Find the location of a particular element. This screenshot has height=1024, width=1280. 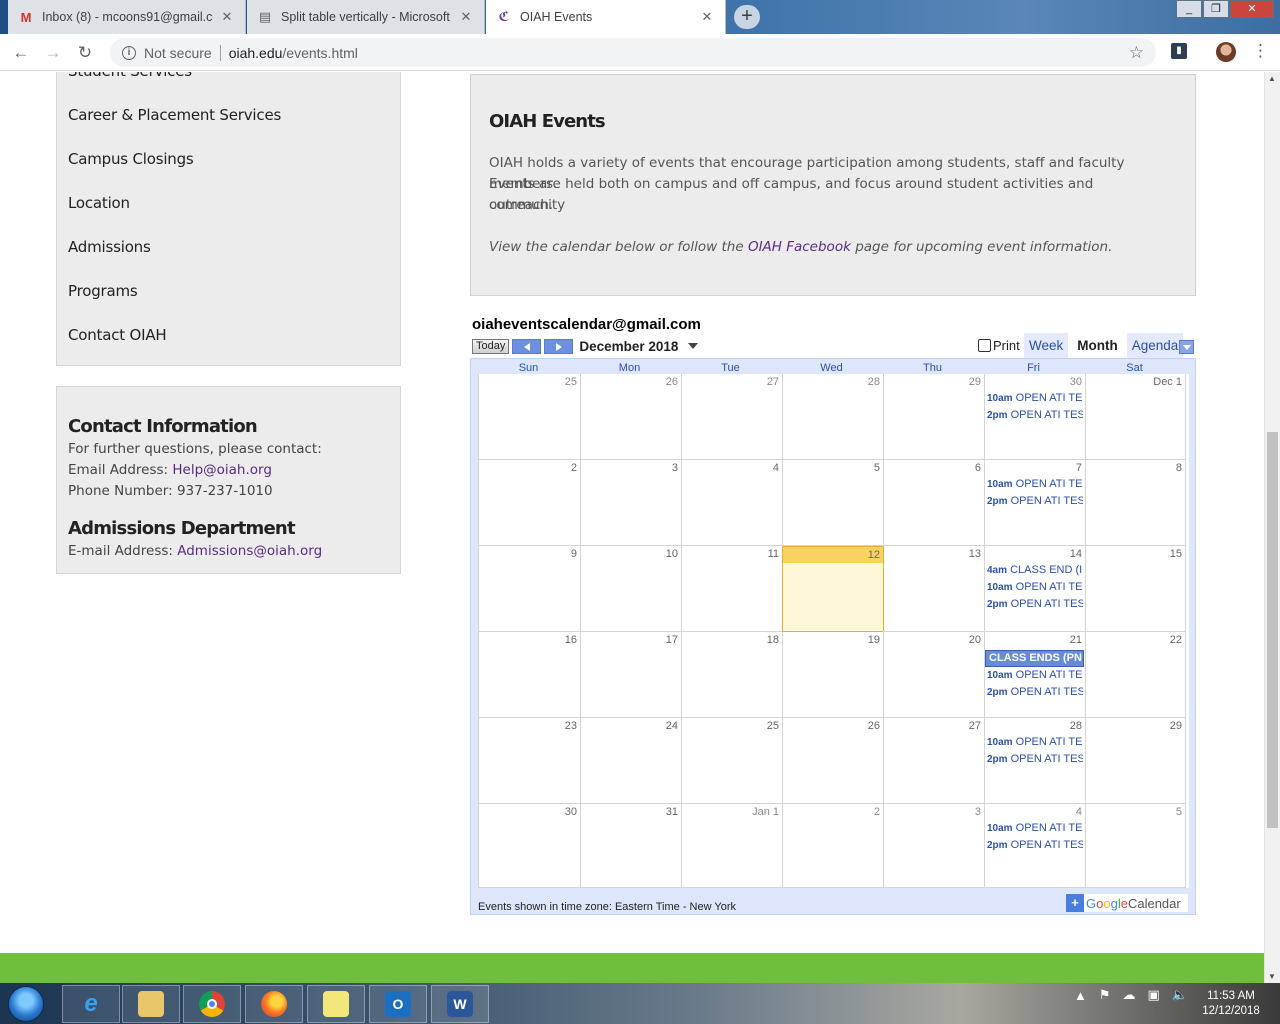

today-button: Today is located at coordinates (491, 346).